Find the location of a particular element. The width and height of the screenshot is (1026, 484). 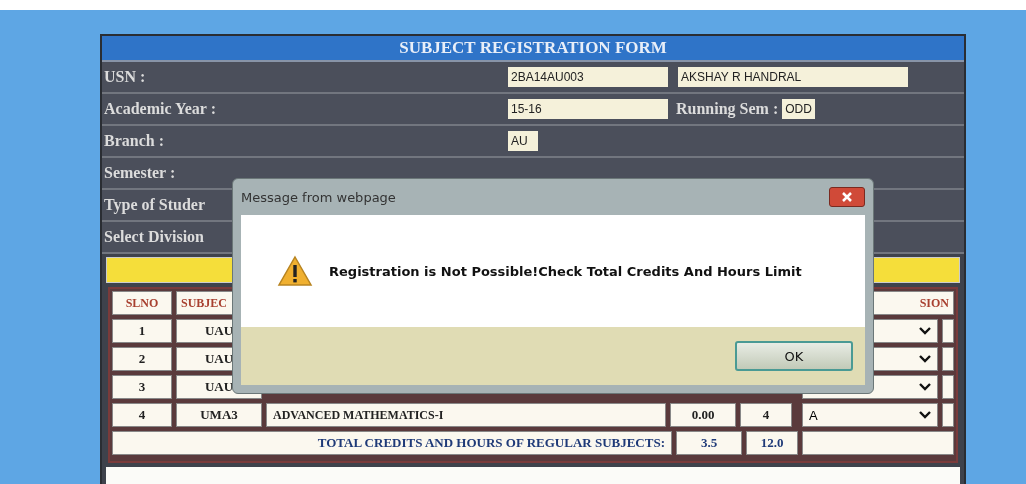

close-button is located at coordinates (847, 197).